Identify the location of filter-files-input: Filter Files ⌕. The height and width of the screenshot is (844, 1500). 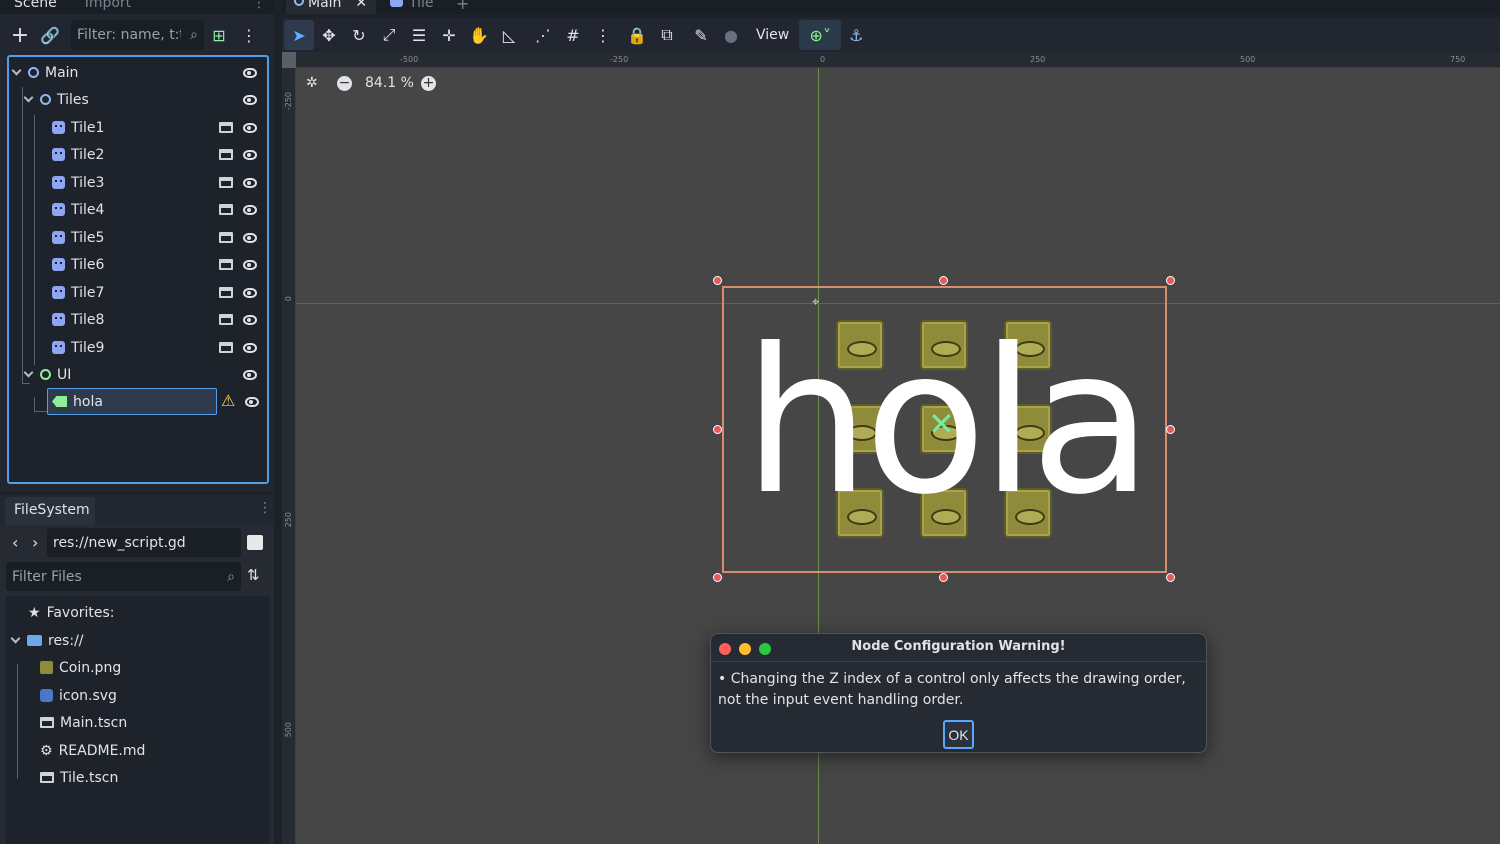
(123, 576).